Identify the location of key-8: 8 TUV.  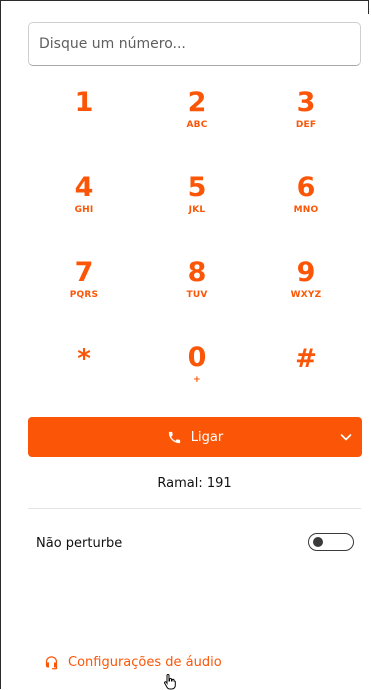
(197, 288).